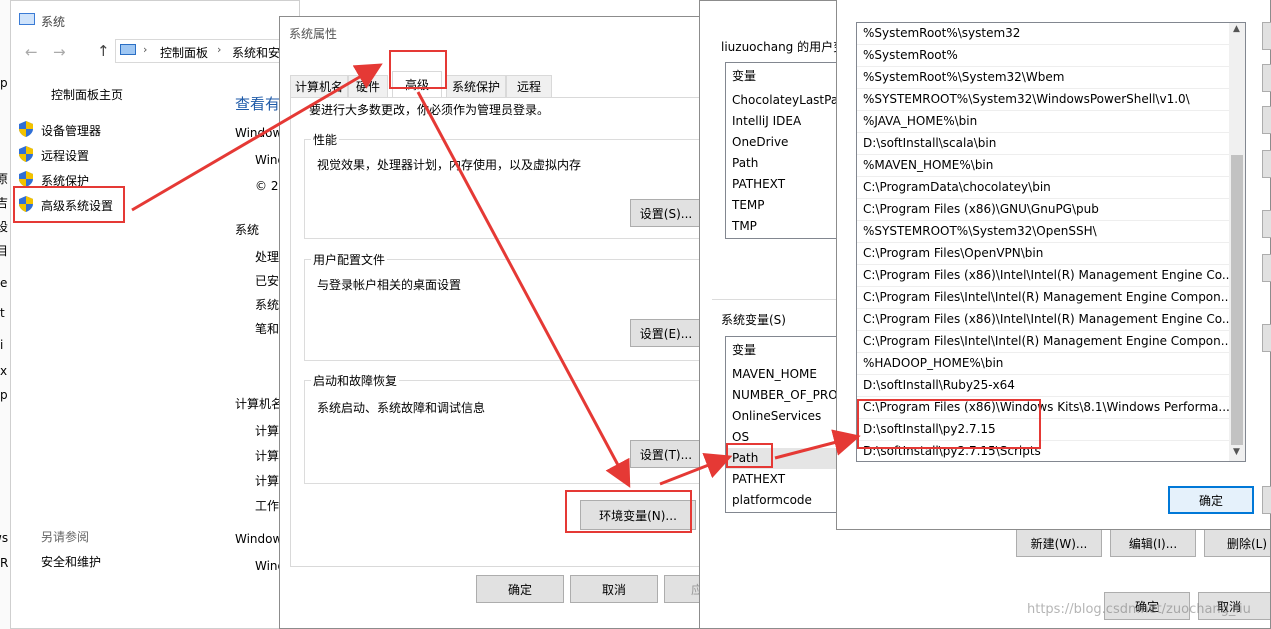  What do you see at coordinates (523, 289) in the screenshot?
I see `arrow-to-env-button` at bounding box center [523, 289].